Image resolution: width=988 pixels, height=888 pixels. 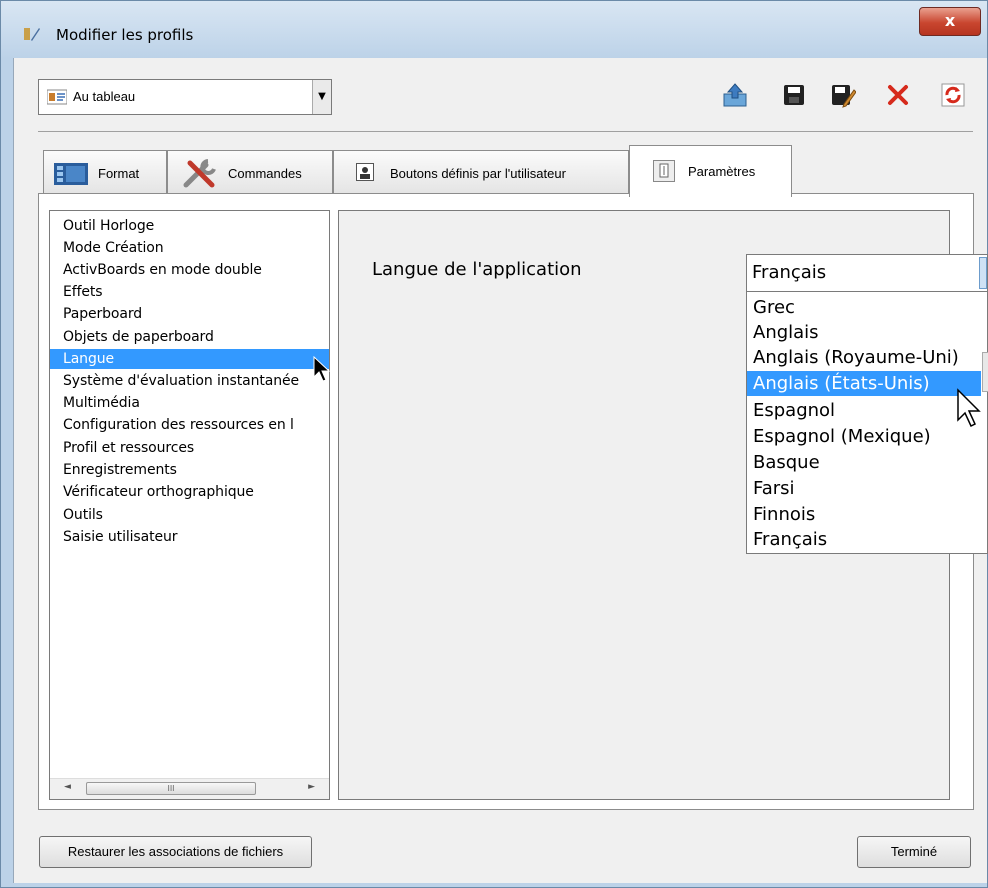 What do you see at coordinates (57, 97) in the screenshot?
I see `profile-board-icon` at bounding box center [57, 97].